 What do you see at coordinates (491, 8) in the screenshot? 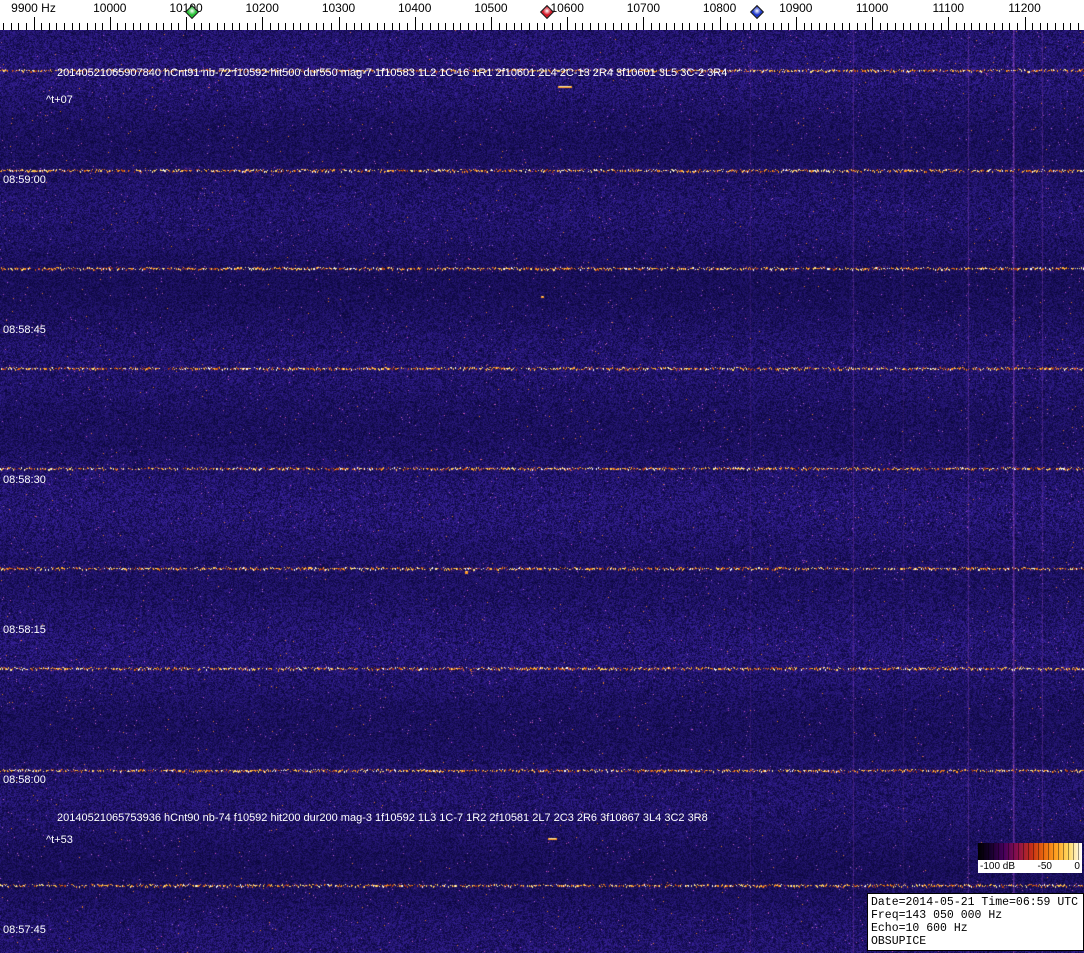
I see `axis-tick-label: 10500` at bounding box center [491, 8].